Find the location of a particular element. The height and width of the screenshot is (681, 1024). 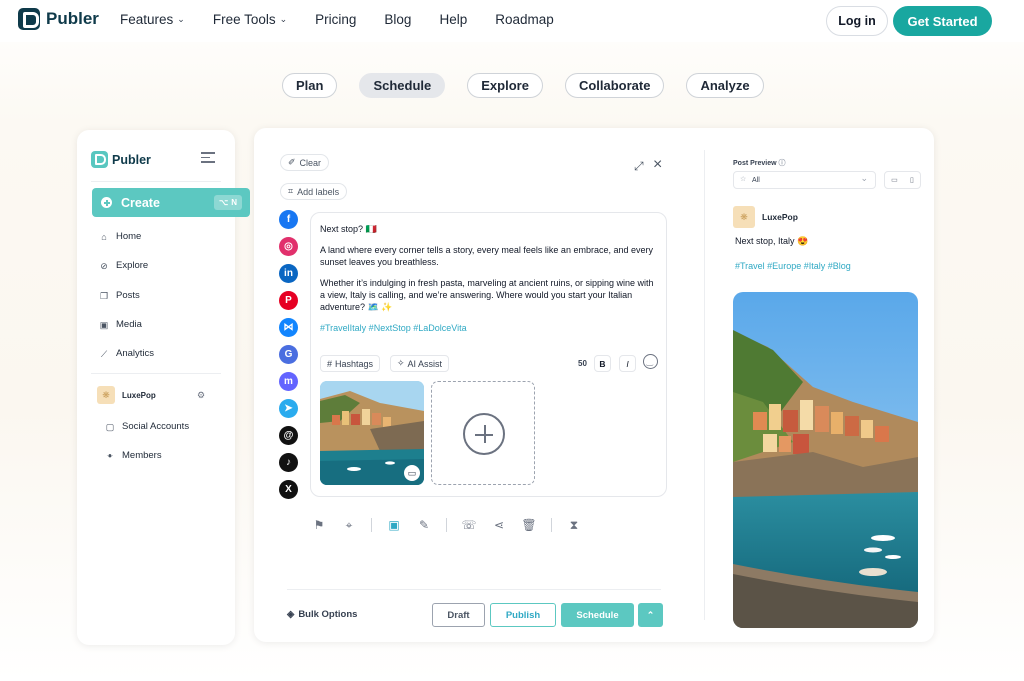

preview-avatar: ❋ is located at coordinates (744, 217).